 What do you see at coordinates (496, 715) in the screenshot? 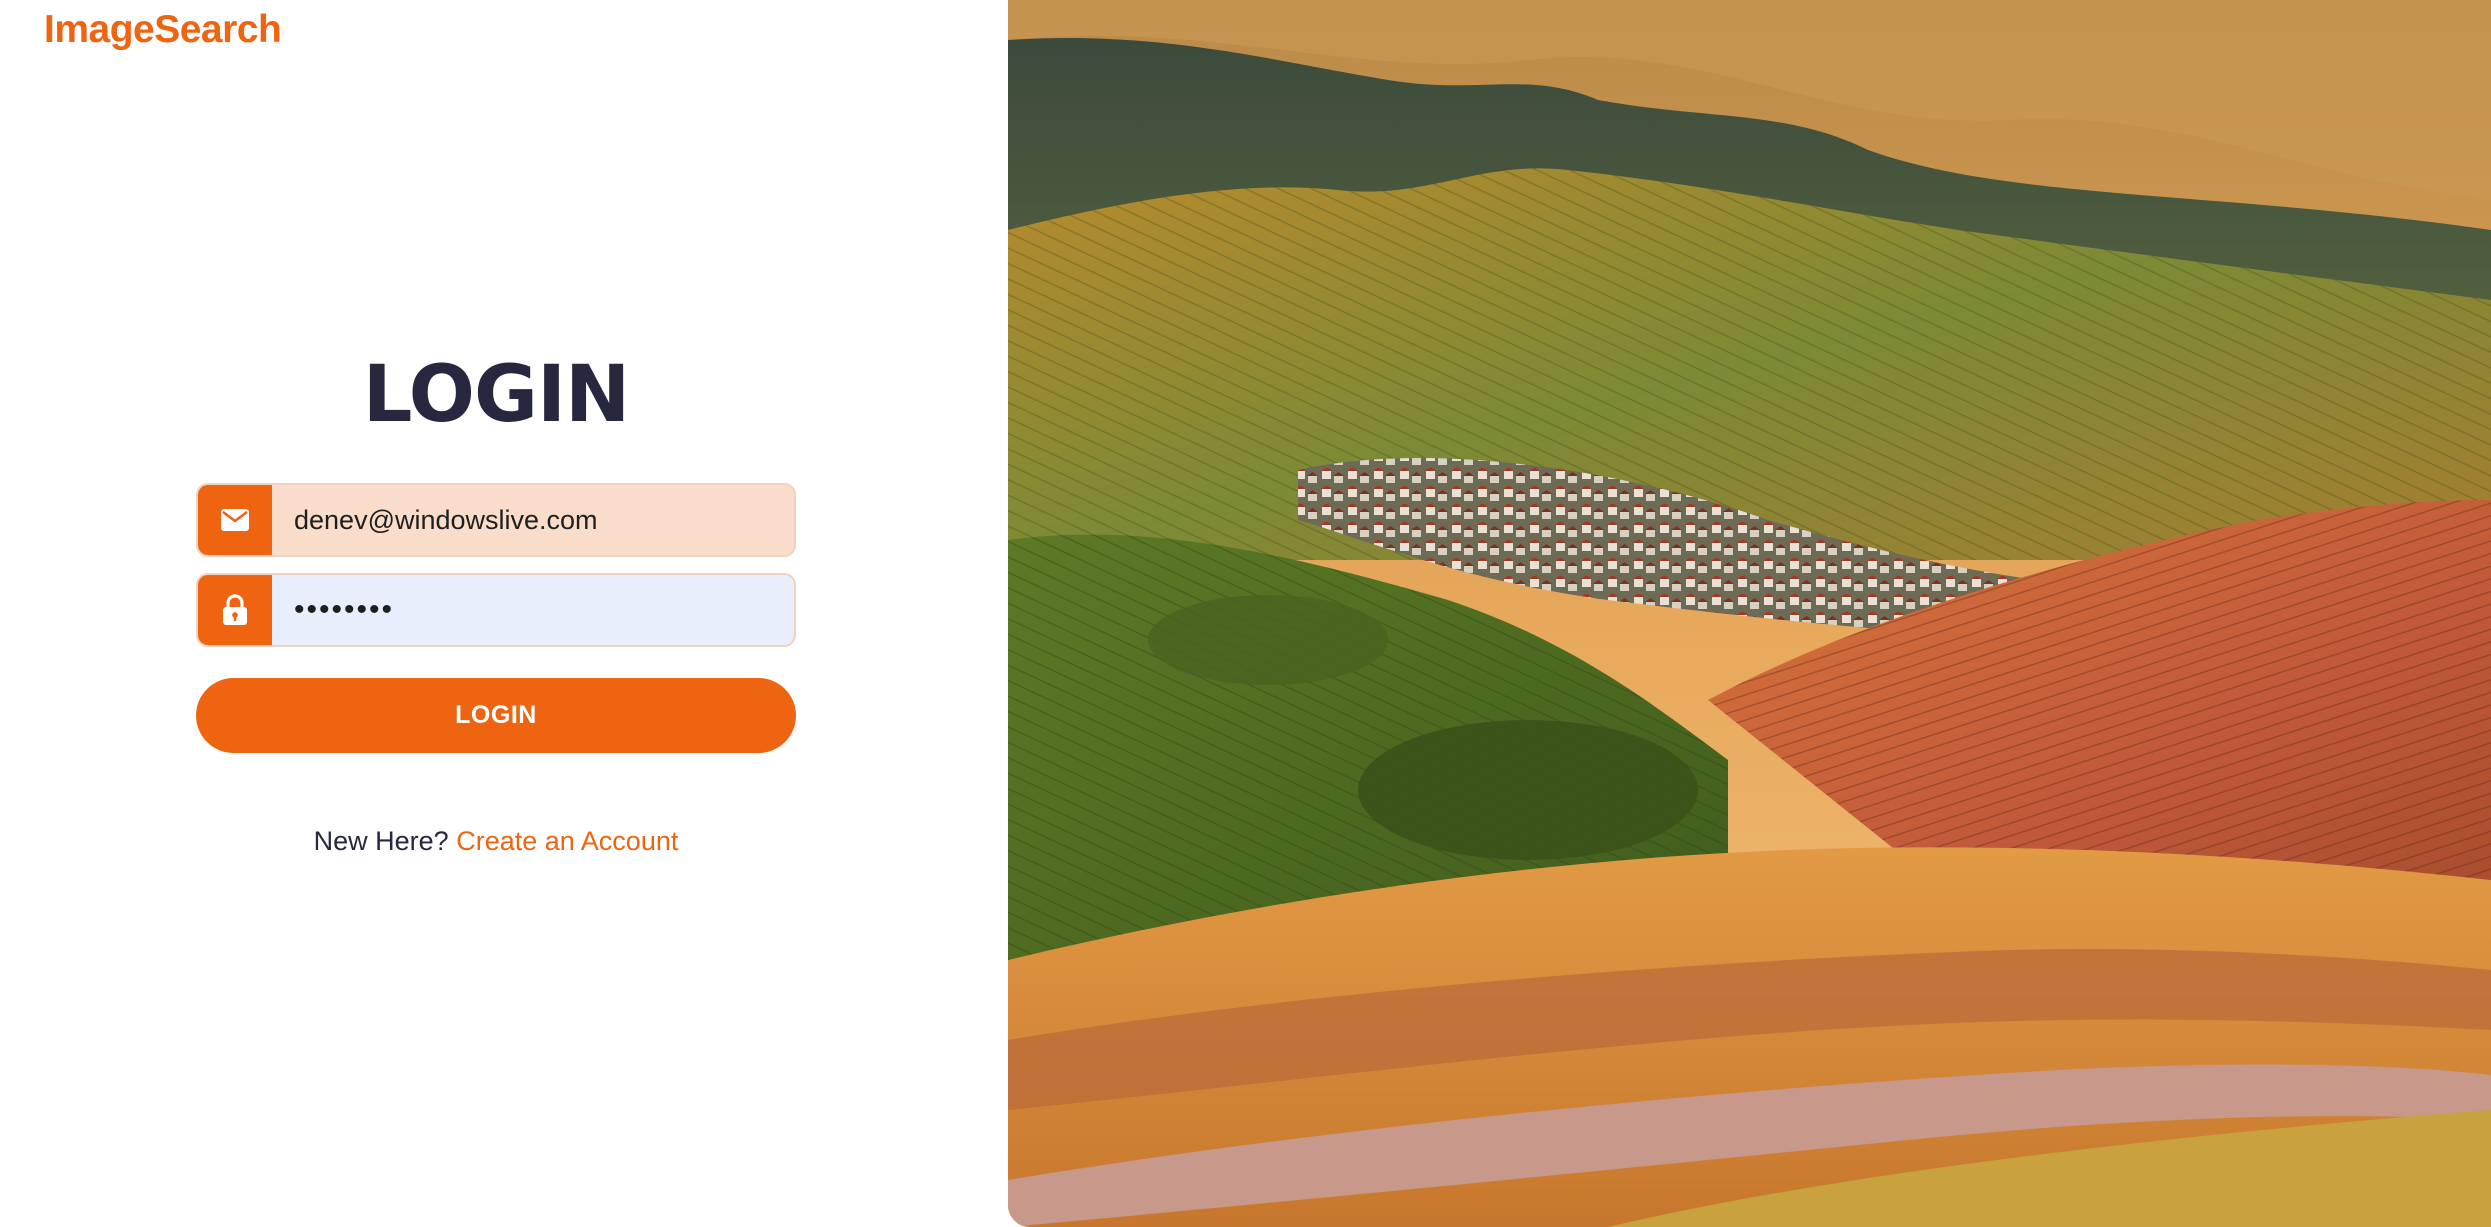
I see `login-button: LOGIN` at bounding box center [496, 715].